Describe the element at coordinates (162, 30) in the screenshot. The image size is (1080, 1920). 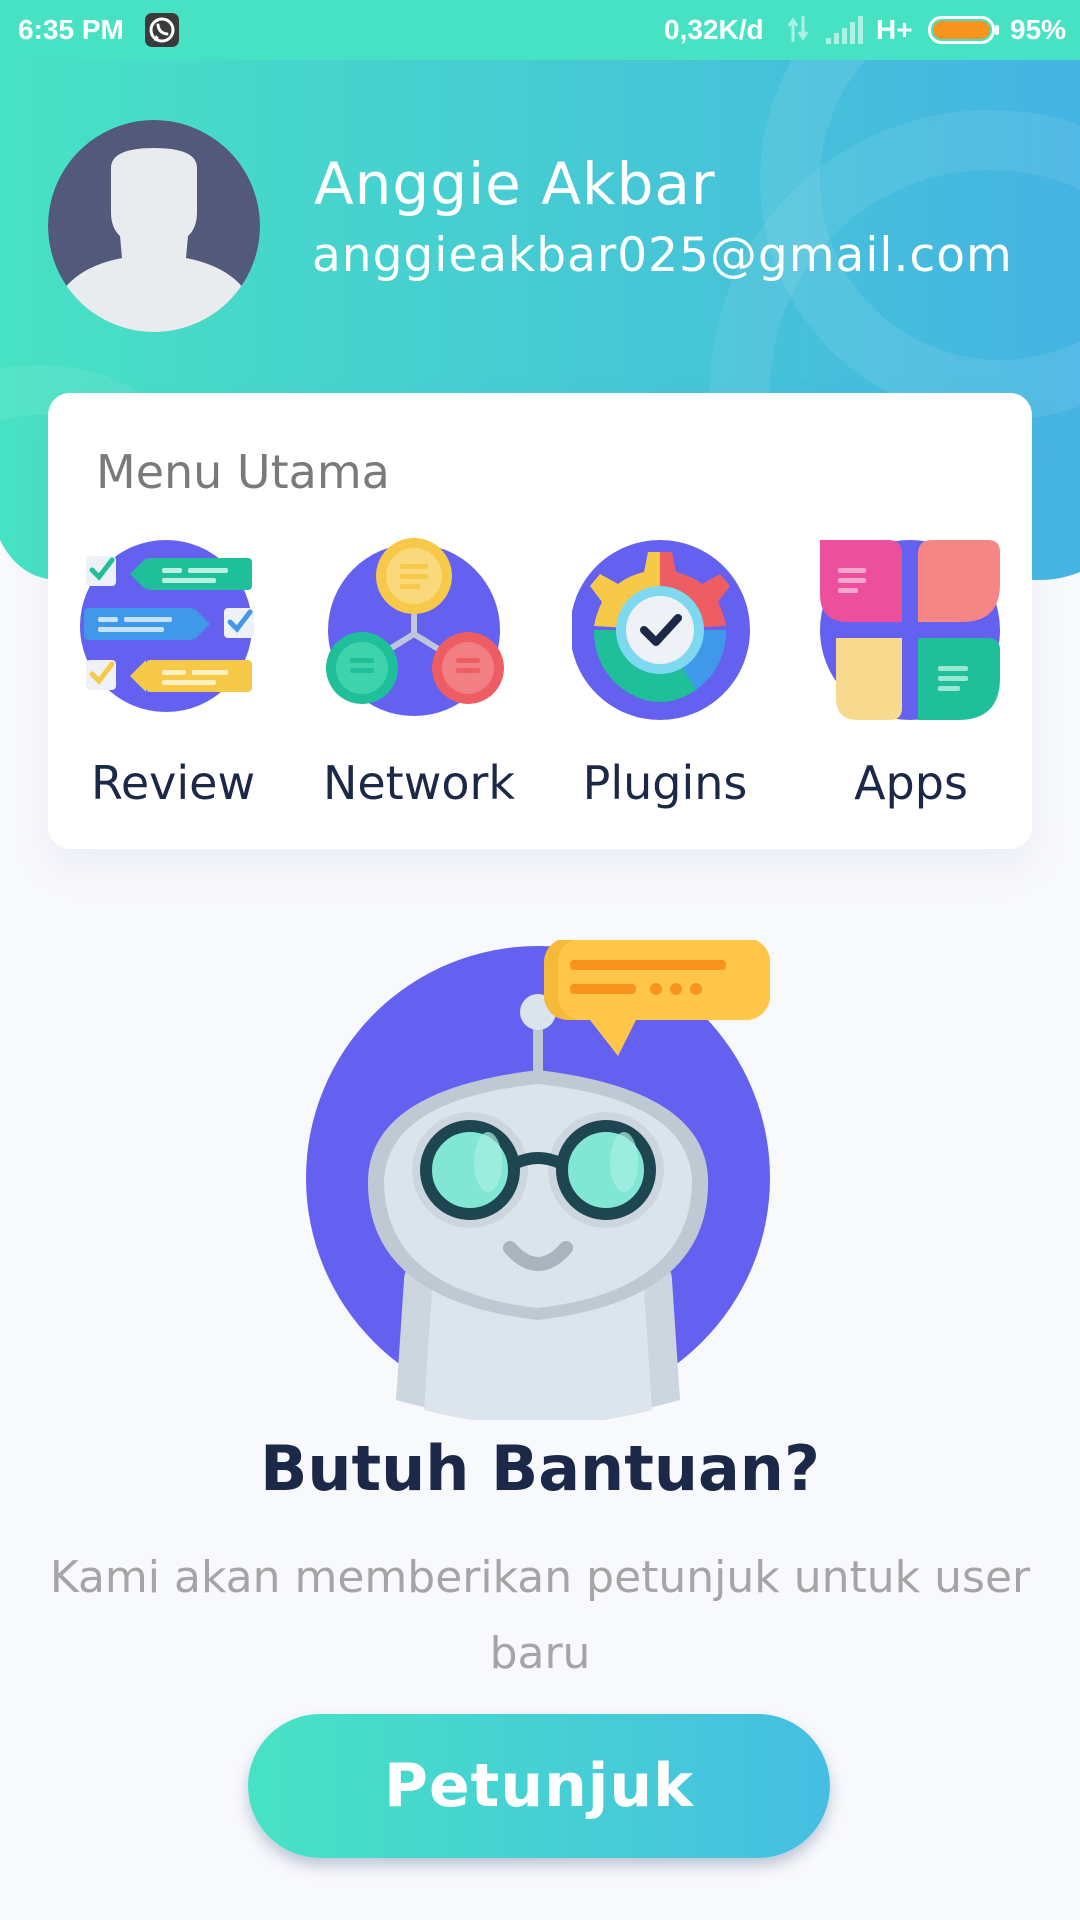
I see `whatsapp-icon` at that location.